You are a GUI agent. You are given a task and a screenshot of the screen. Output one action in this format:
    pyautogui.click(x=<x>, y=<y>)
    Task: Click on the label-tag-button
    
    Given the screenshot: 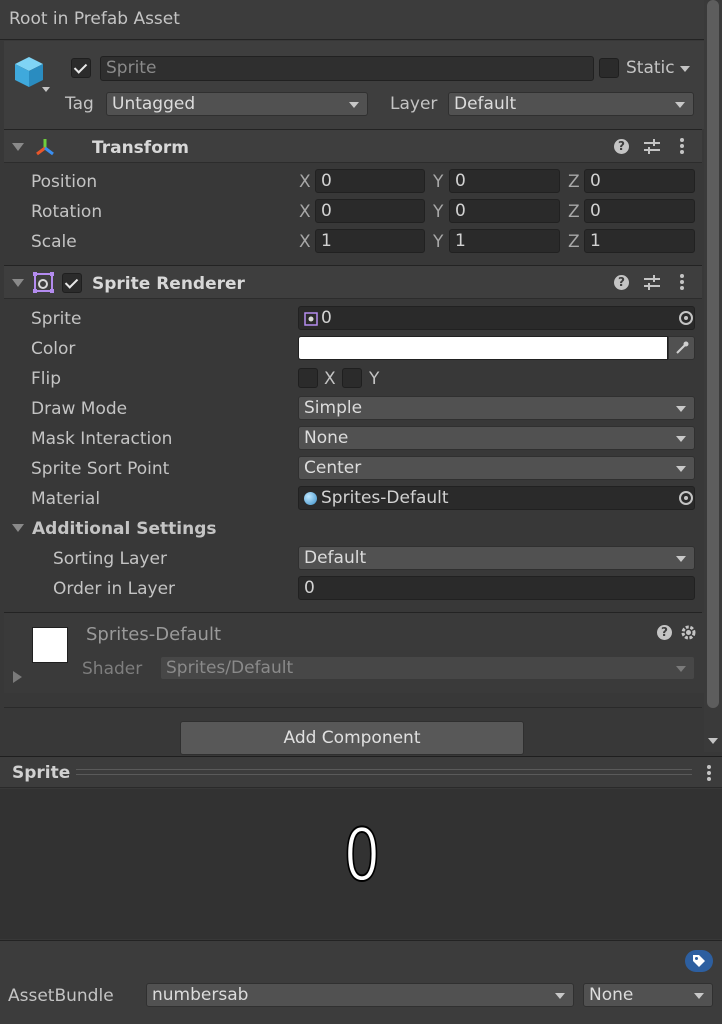 What is the action you would take?
    pyautogui.click(x=699, y=961)
    